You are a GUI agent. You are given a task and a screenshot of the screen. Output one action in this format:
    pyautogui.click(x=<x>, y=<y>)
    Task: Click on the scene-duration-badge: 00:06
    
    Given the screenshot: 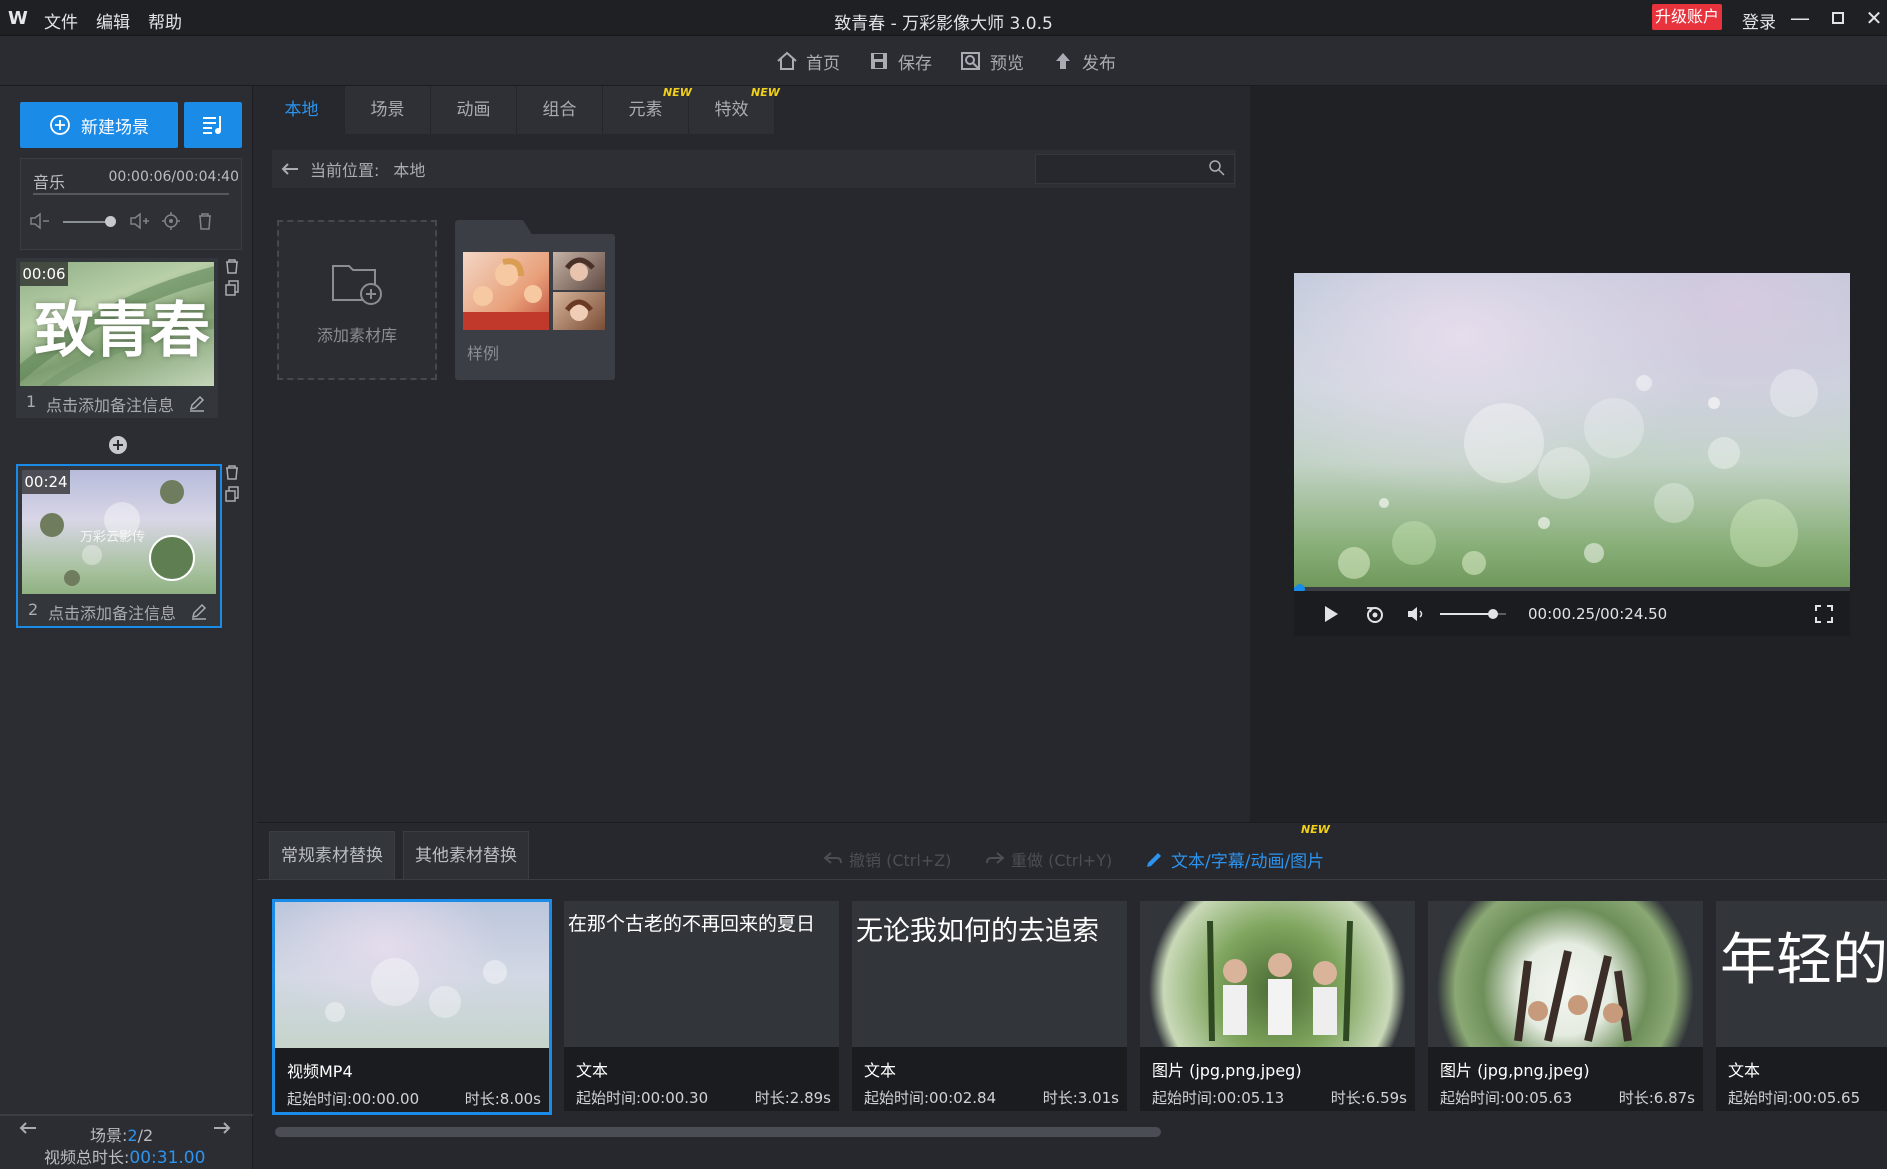 What is the action you would take?
    pyautogui.click(x=44, y=274)
    